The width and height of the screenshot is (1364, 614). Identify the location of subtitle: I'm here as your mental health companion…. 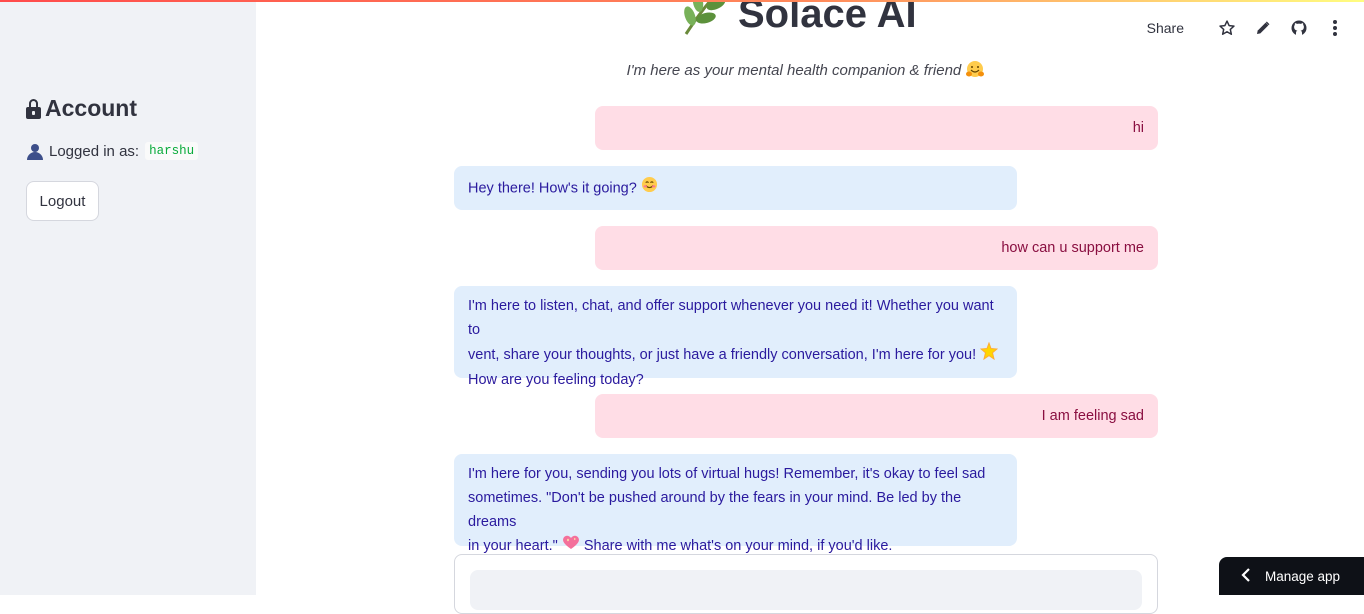
(806, 71).